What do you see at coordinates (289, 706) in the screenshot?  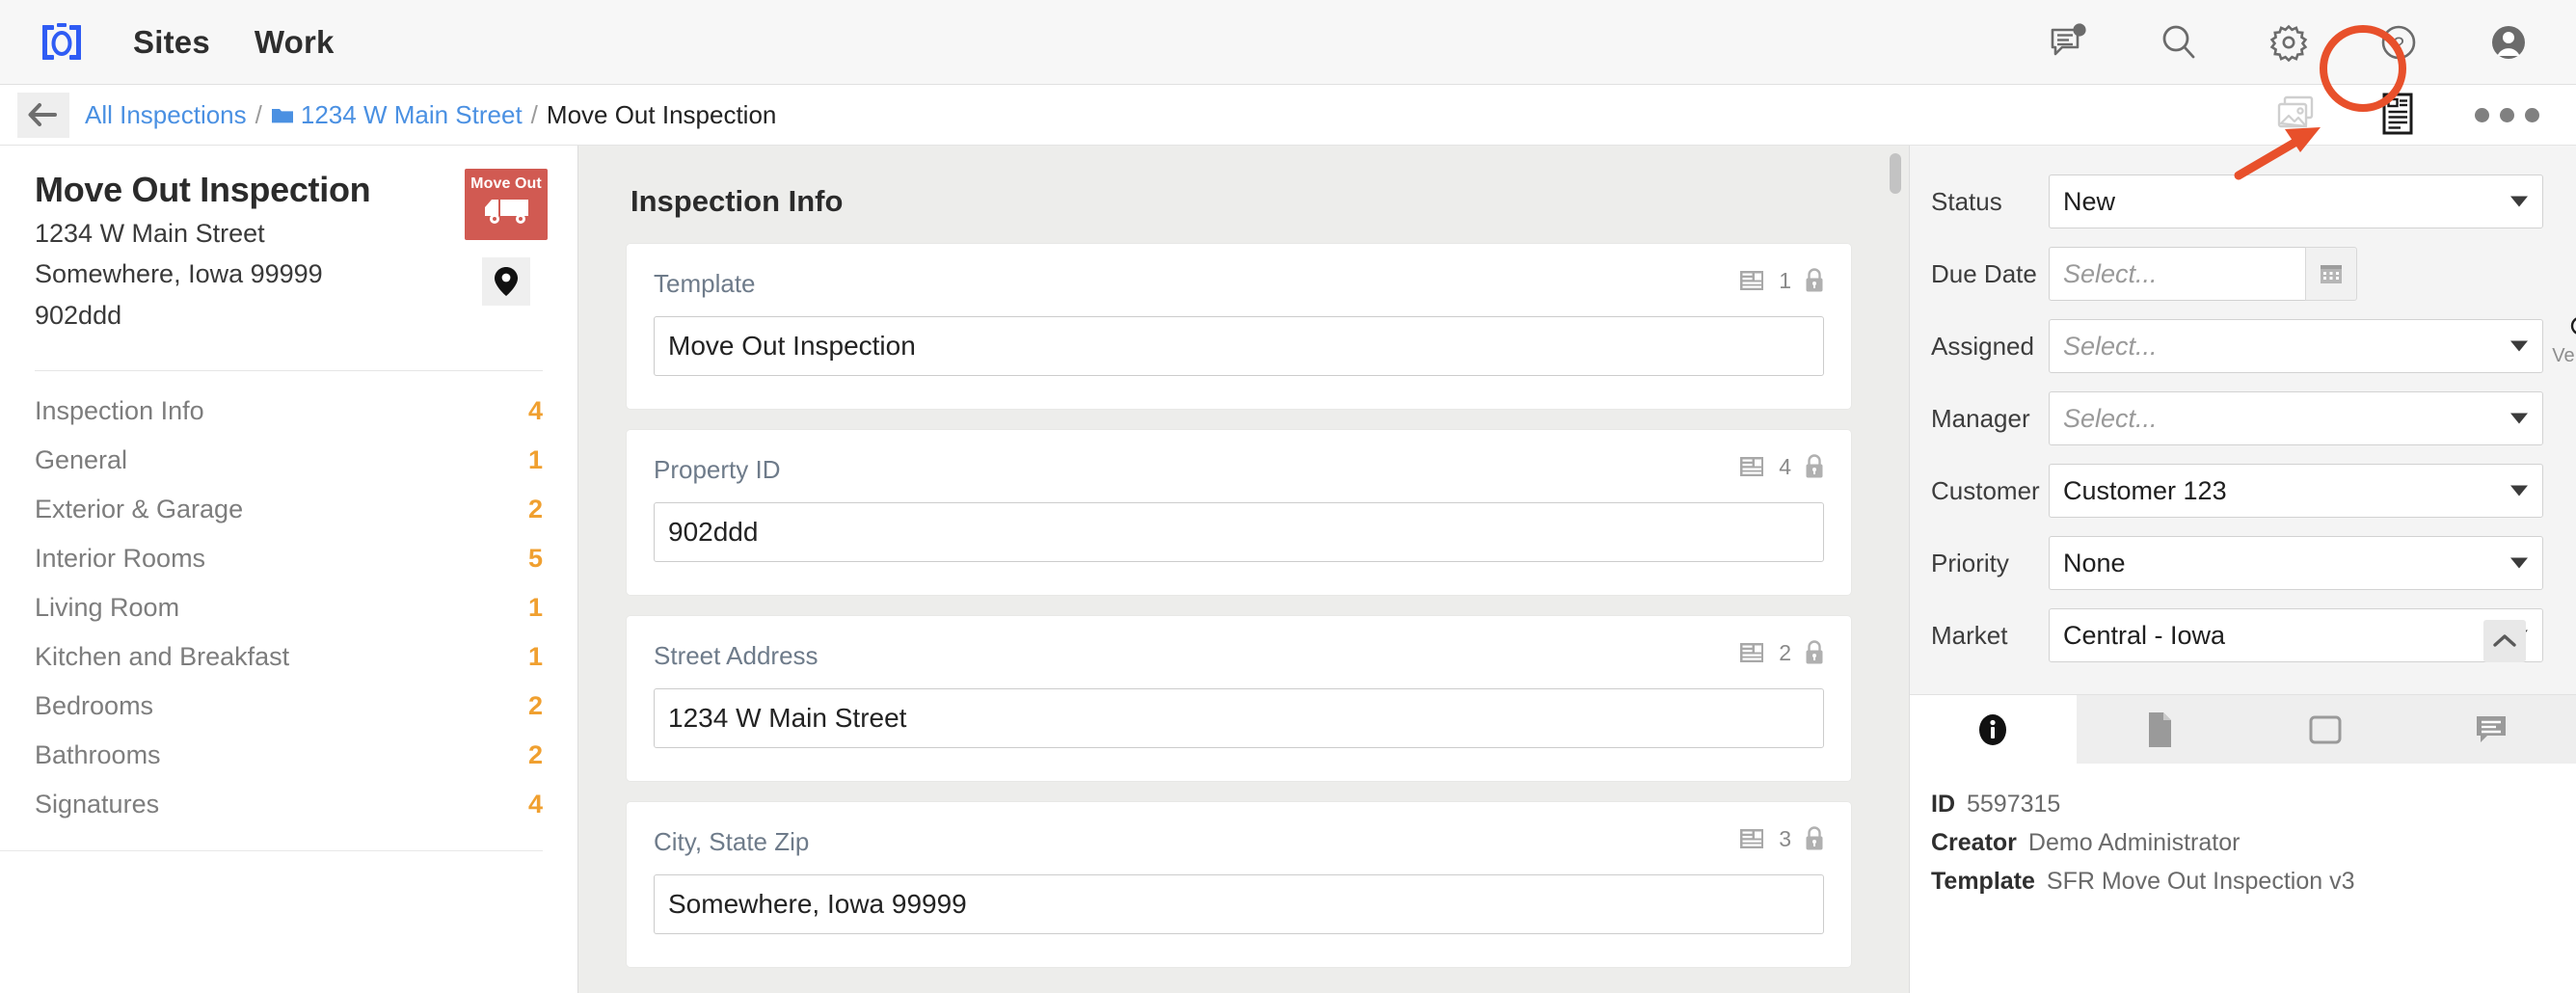 I see `sidebar-item-bedrooms: Bedrooms 2` at bounding box center [289, 706].